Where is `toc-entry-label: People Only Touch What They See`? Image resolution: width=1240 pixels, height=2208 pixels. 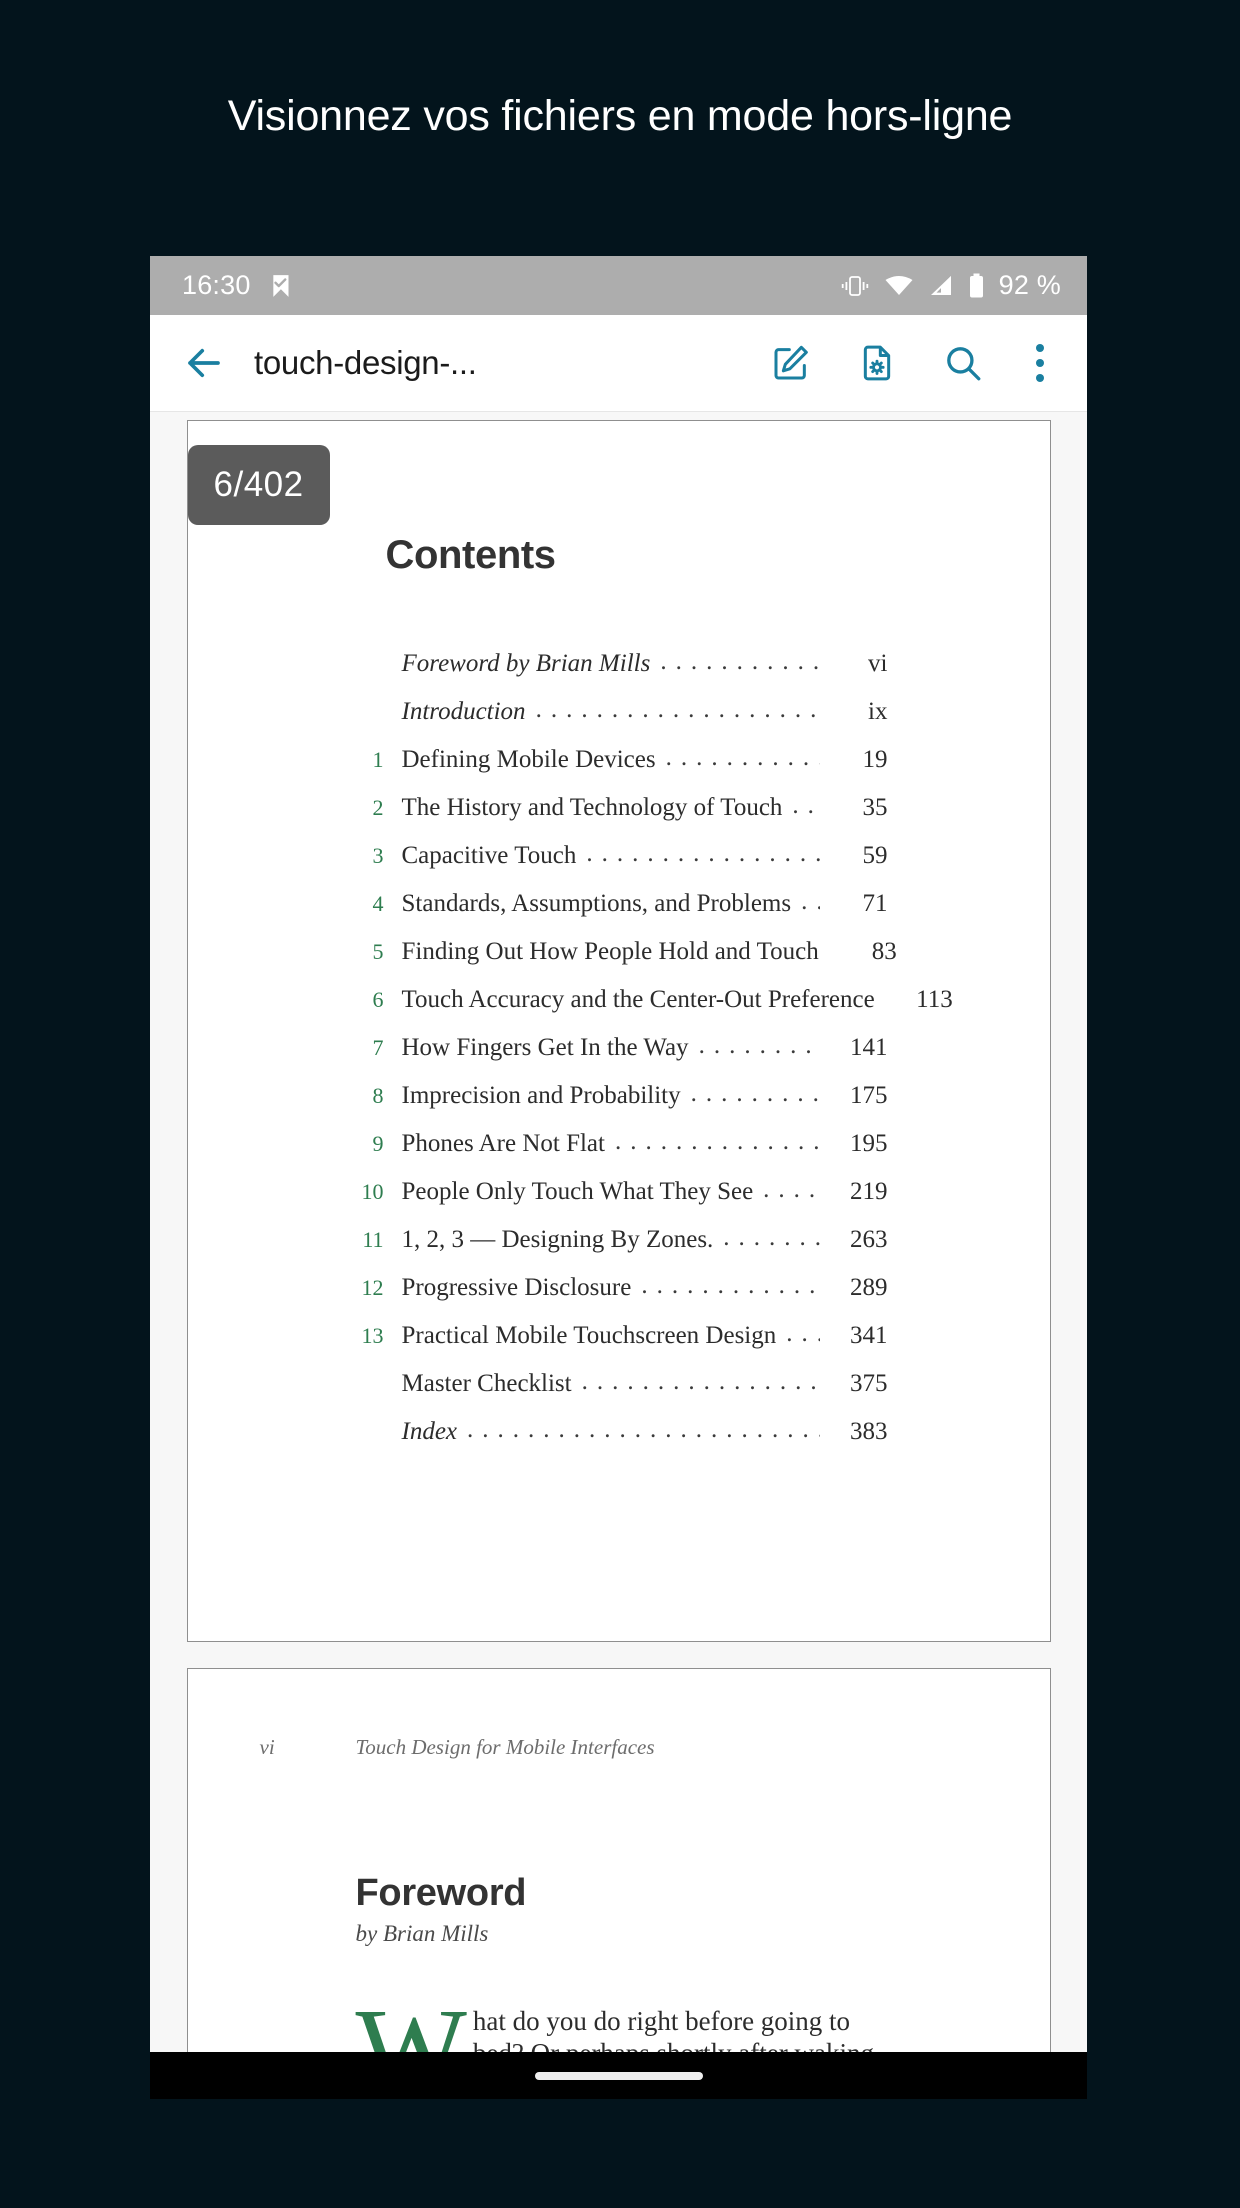 toc-entry-label: People Only Touch What They See is located at coordinates (577, 1191).